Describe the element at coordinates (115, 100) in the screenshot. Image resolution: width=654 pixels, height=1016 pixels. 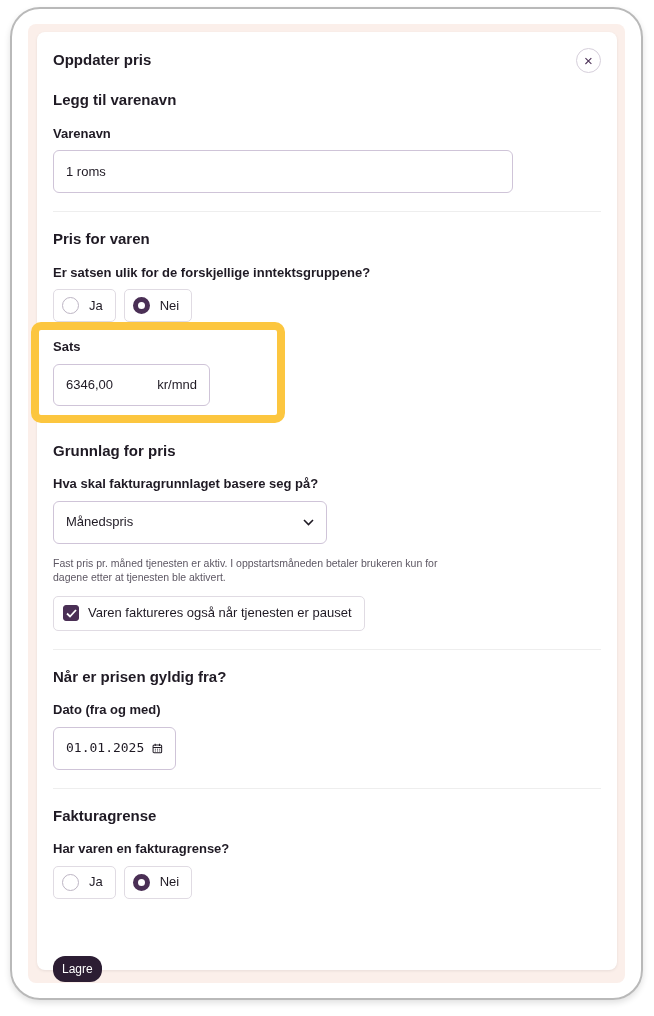
I see `section-heading: Legg til varenavn` at that location.